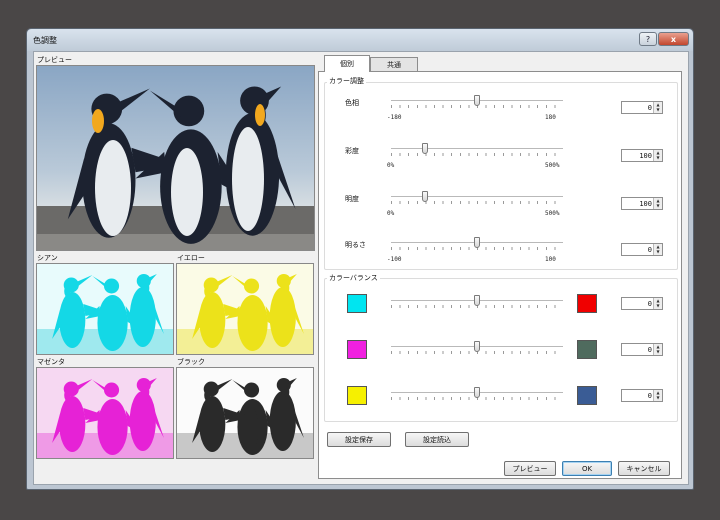  What do you see at coordinates (550, 259) in the screenshot?
I see `slider-max-label: 100` at bounding box center [550, 259].